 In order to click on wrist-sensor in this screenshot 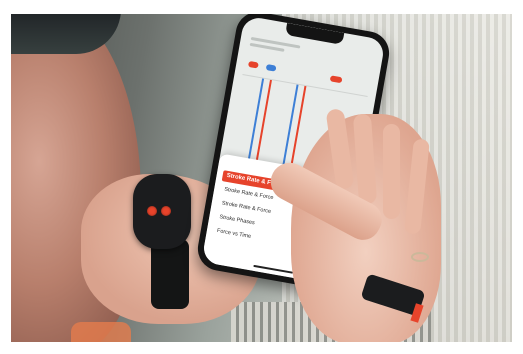, I will do `click(162, 211)`.